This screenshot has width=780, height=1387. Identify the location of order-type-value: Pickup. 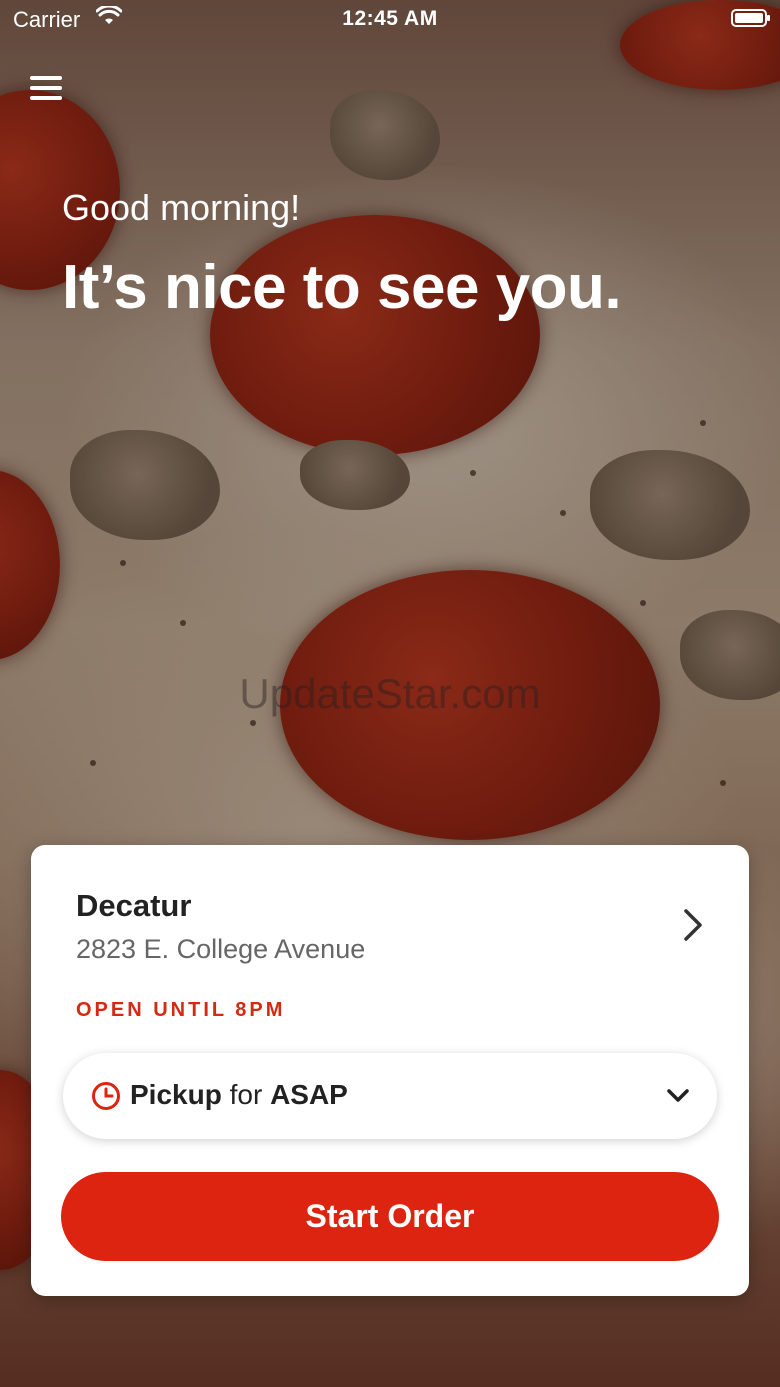
(176, 1094).